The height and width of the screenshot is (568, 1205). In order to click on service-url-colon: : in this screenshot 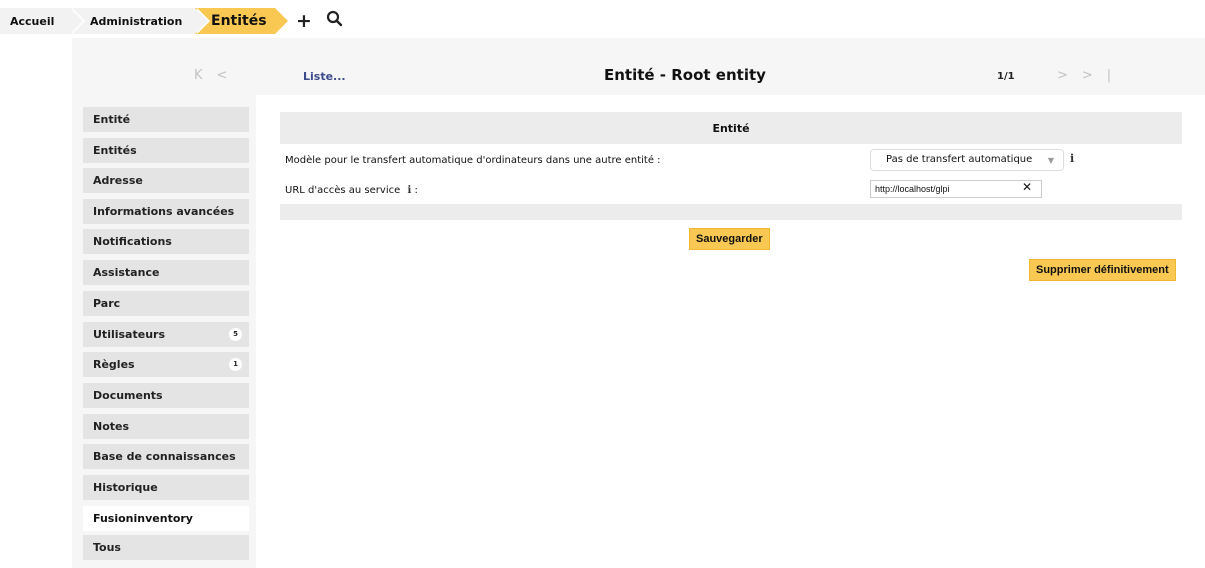, I will do `click(416, 190)`.